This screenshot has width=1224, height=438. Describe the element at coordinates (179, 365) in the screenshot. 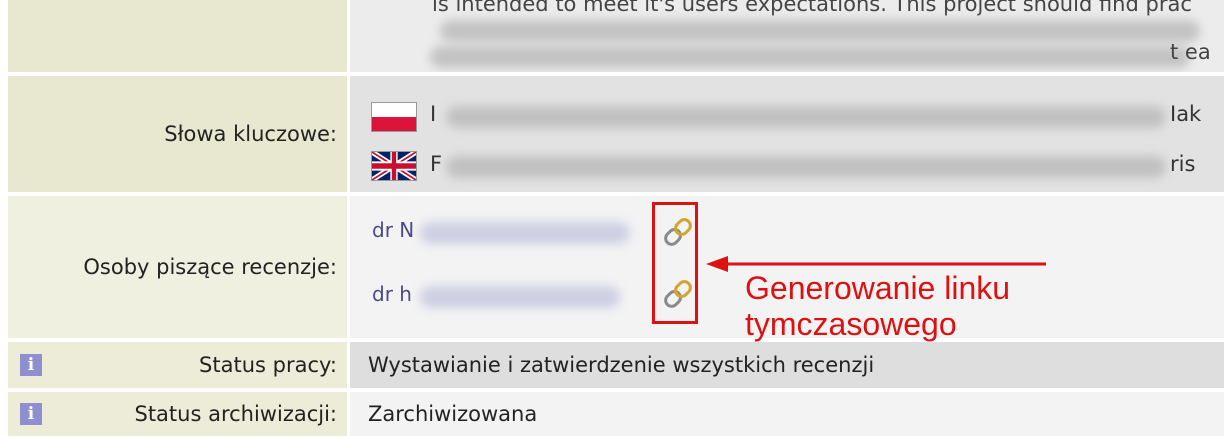

I see `status-label-cell: i Status pracy:` at that location.